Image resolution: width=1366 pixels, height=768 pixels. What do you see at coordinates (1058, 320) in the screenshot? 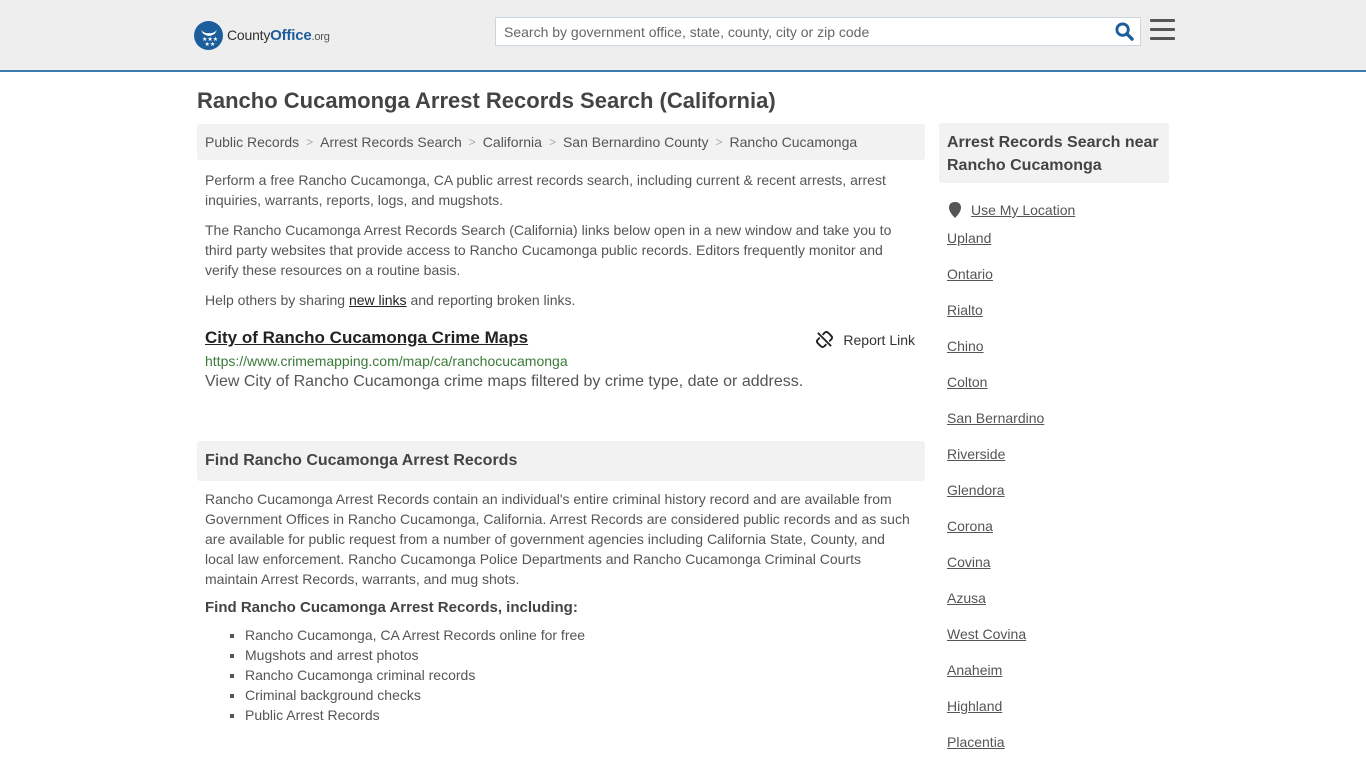
I see `list-item: Rialto` at bounding box center [1058, 320].